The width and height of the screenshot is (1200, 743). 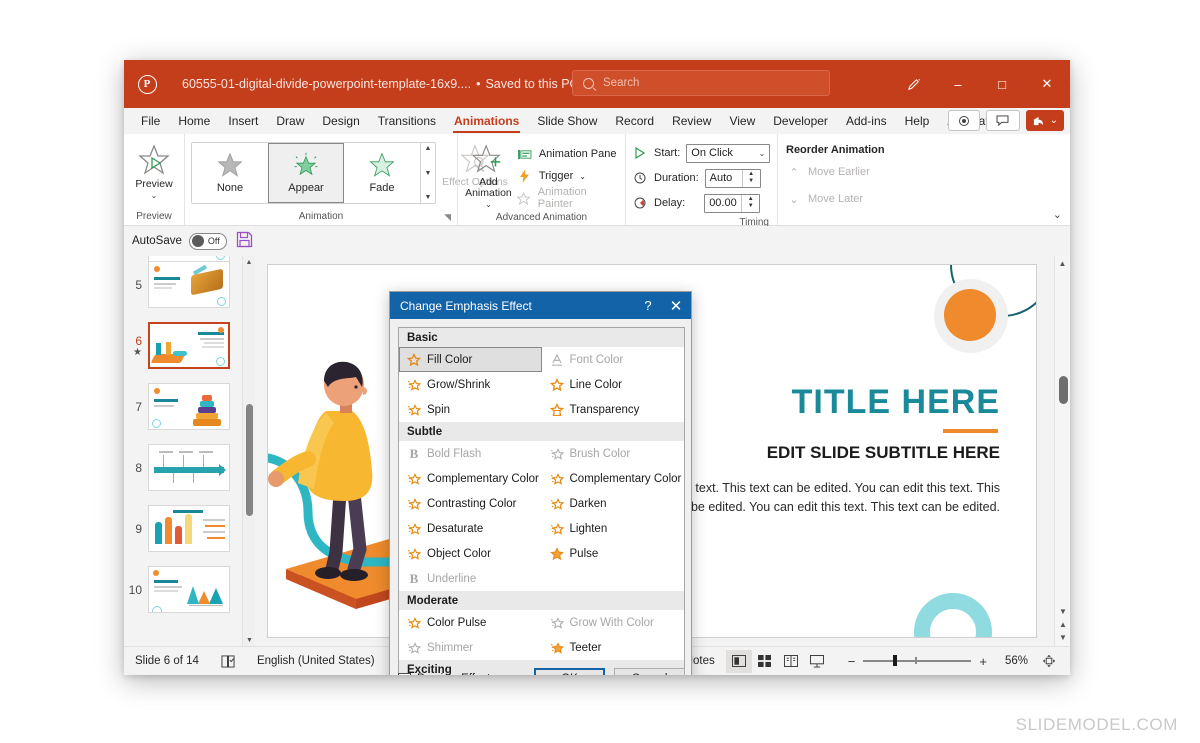 I want to click on comment-icon, so click(x=1002, y=120).